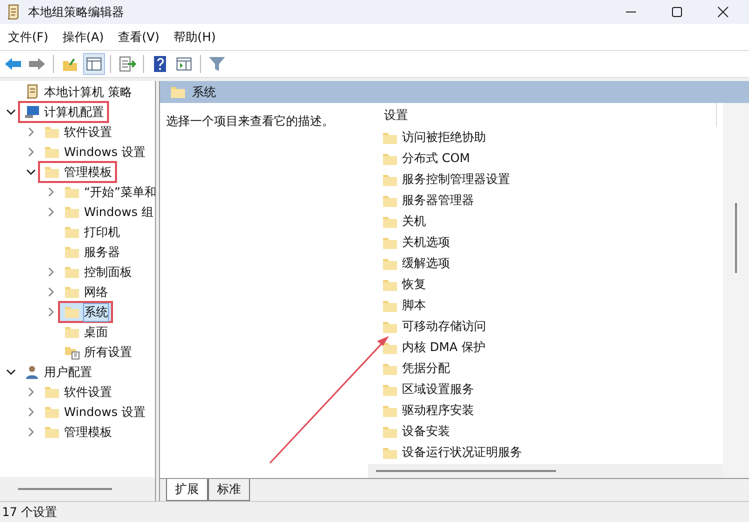 This screenshot has height=522, width=749. What do you see at coordinates (85, 312) in the screenshot?
I see `tree-item: 系统` at bounding box center [85, 312].